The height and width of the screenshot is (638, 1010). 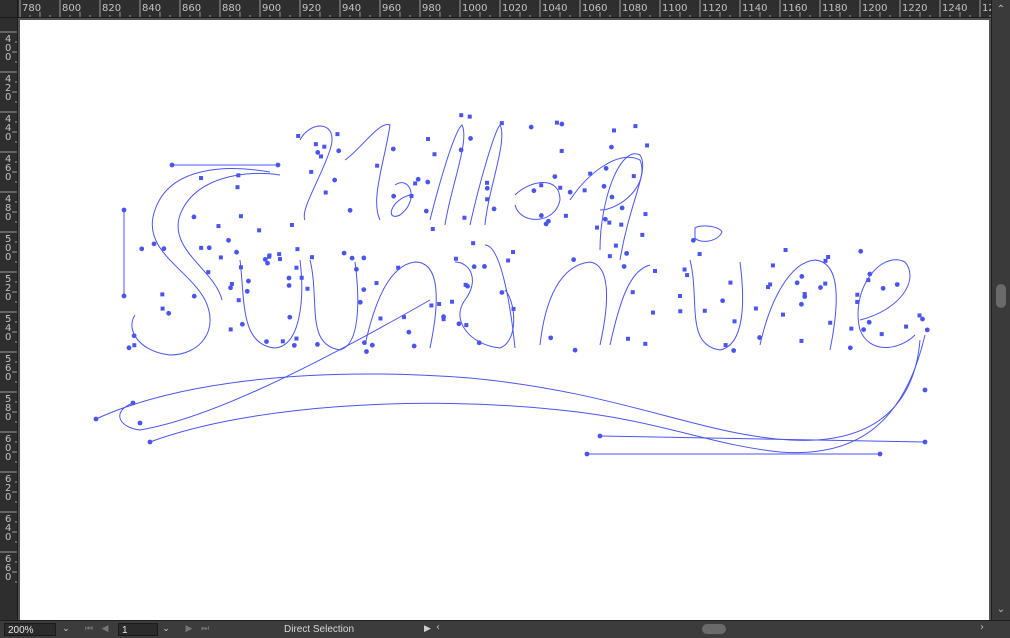 What do you see at coordinates (1001, 10) in the screenshot?
I see `scroll-up-icon: ⌃` at bounding box center [1001, 10].